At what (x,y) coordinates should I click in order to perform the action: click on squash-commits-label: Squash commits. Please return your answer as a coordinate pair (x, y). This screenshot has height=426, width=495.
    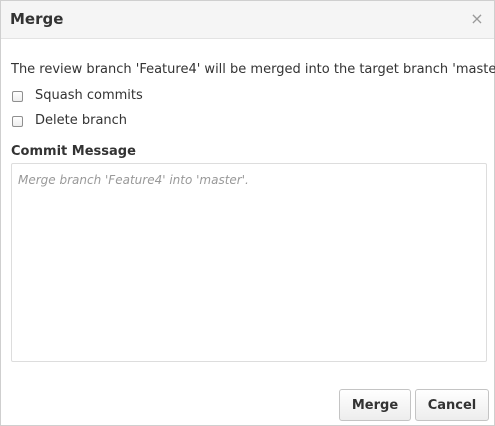
    Looking at the image, I should click on (89, 96).